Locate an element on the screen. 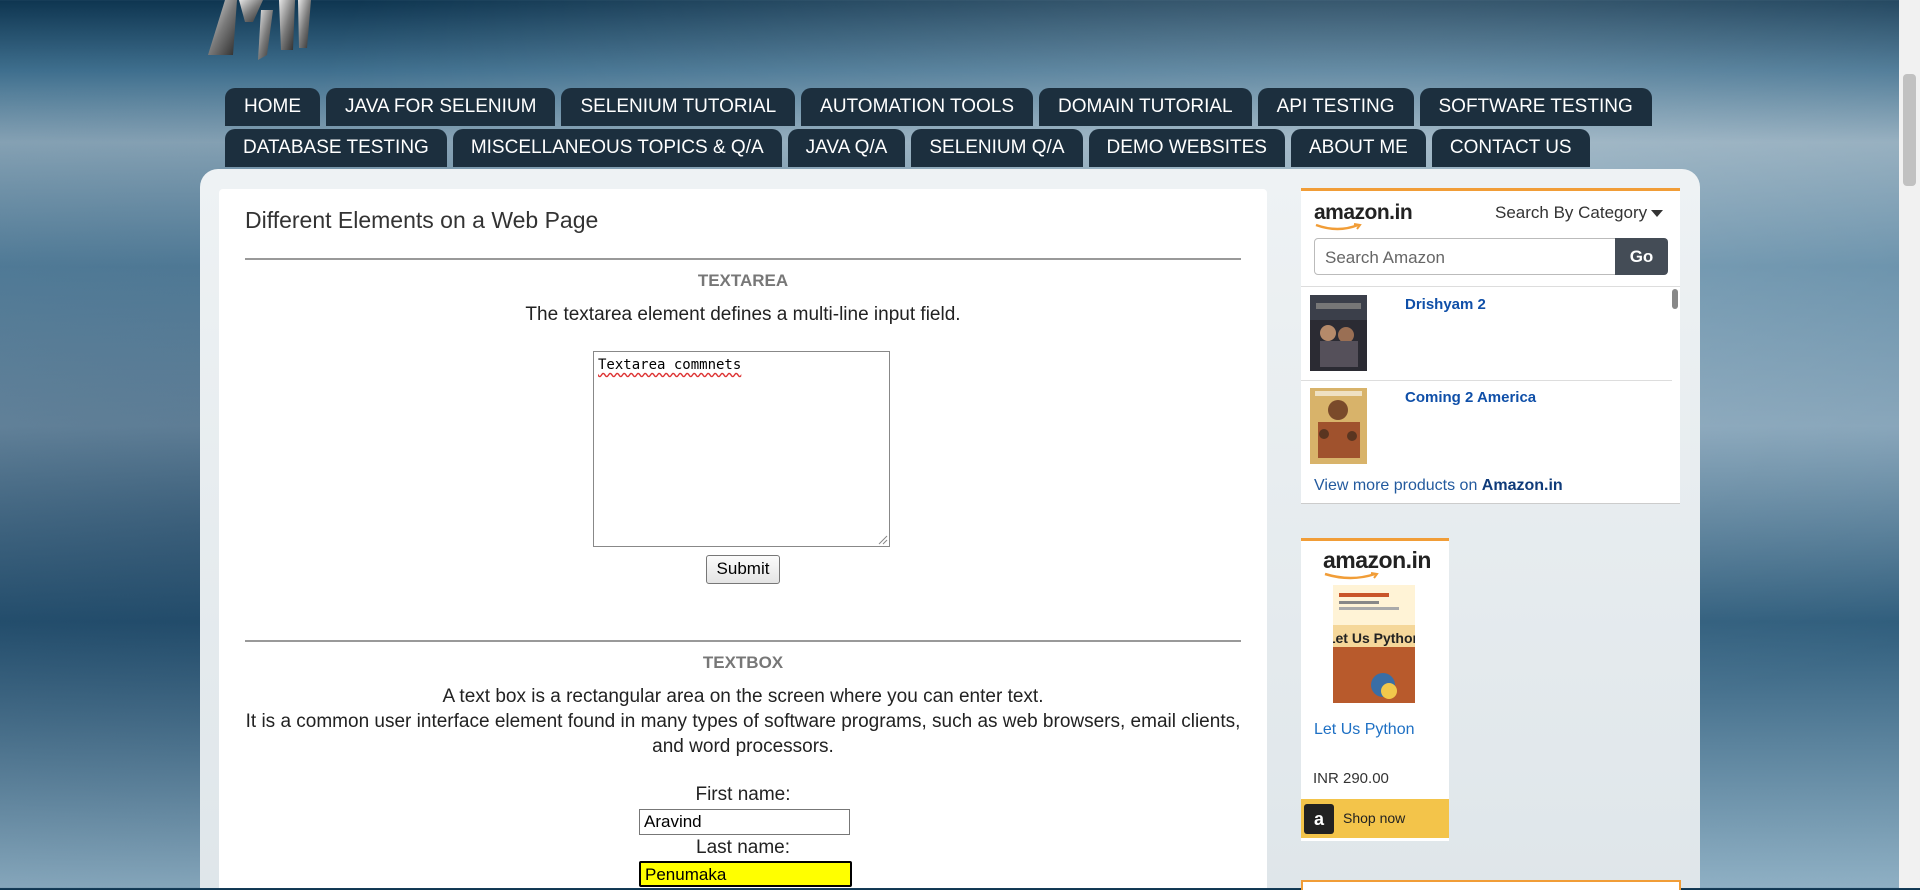  nav-demo-websites: DEMO WEBSITES is located at coordinates (1186, 148).